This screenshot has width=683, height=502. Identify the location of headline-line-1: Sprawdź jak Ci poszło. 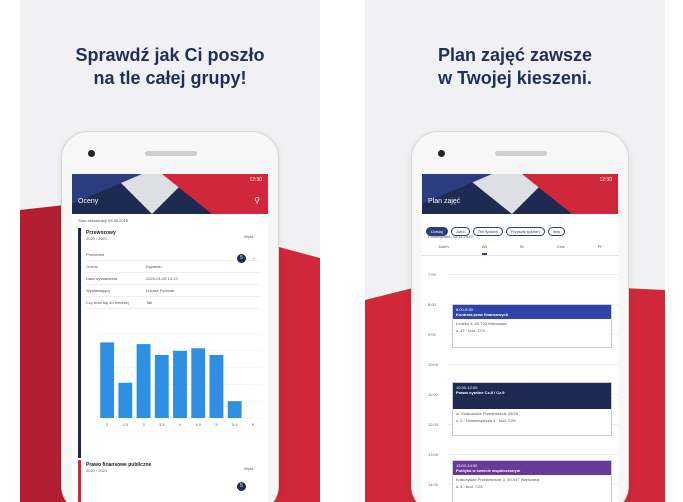
(170, 55).